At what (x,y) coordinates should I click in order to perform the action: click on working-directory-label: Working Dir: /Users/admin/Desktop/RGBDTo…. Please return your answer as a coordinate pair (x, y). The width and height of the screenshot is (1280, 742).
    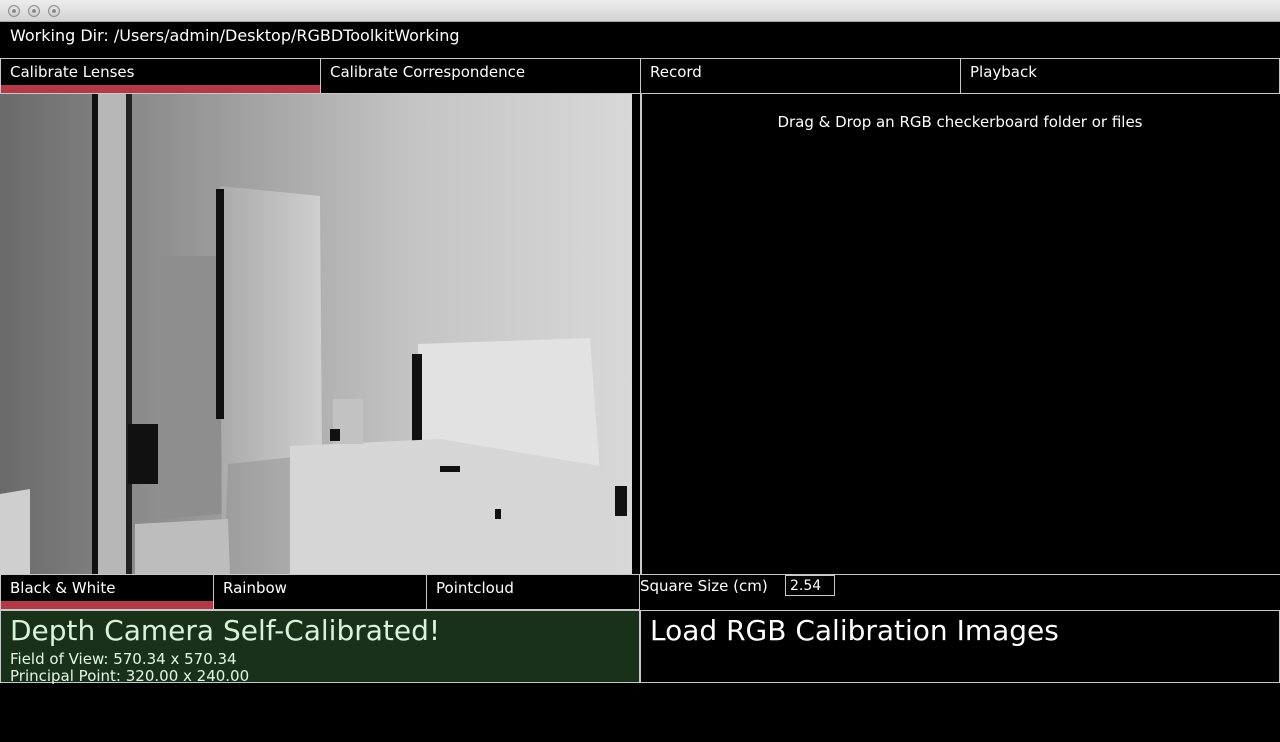
    Looking at the image, I should click on (235, 35).